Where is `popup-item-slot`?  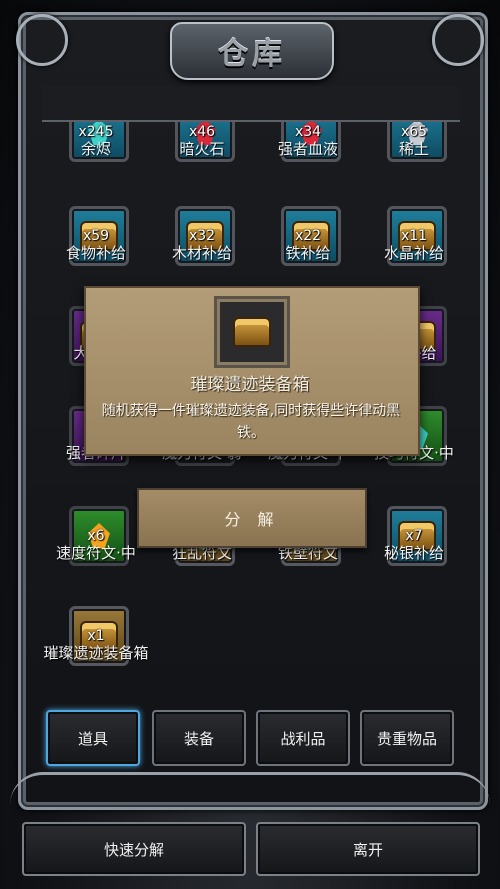 popup-item-slot is located at coordinates (252, 332).